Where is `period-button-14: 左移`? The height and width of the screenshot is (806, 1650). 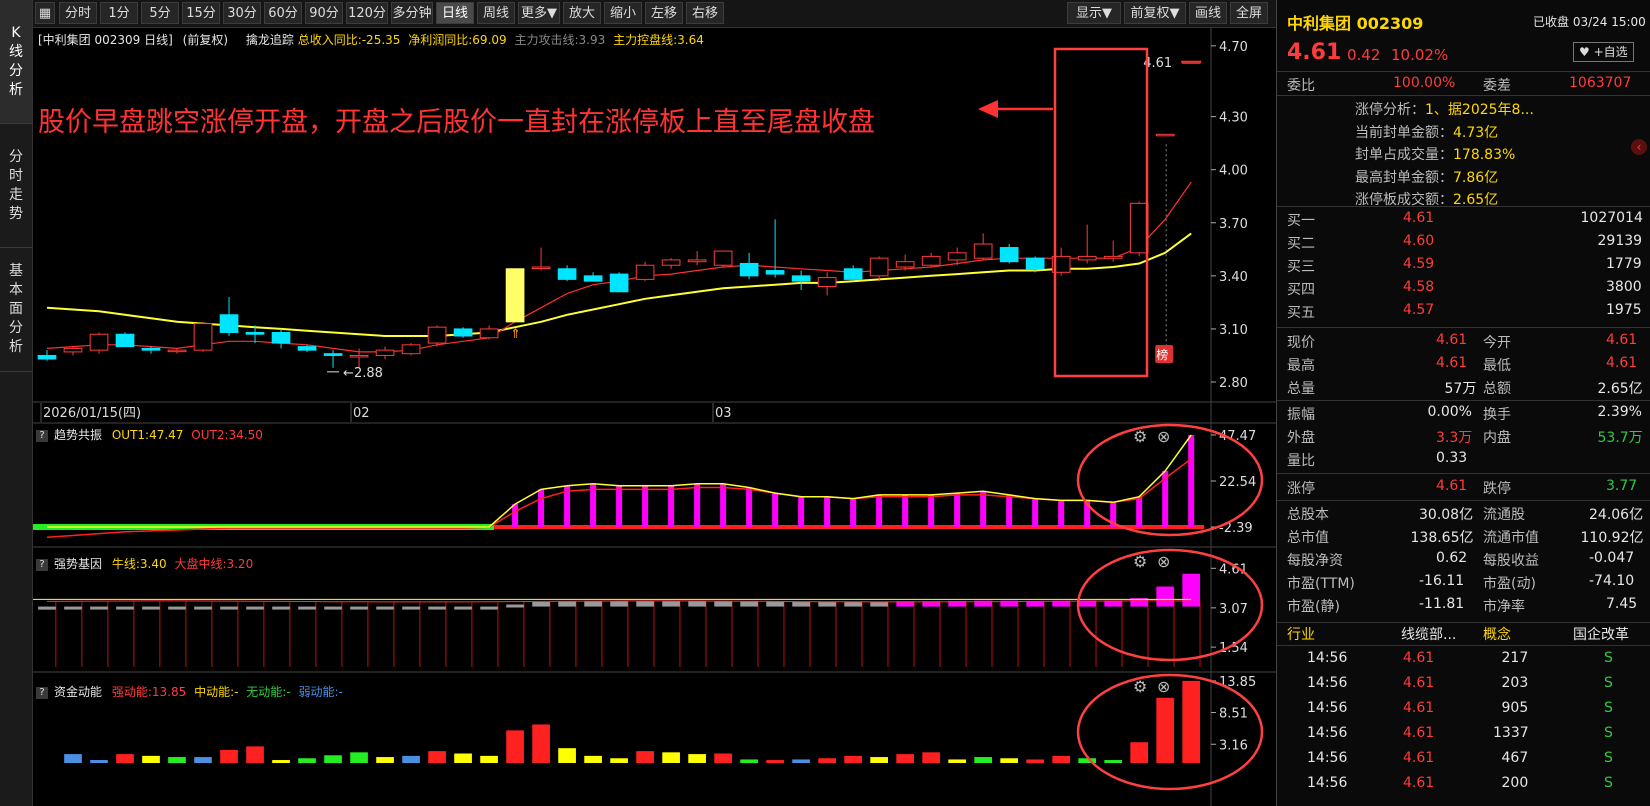 period-button-14: 左移 is located at coordinates (664, 13).